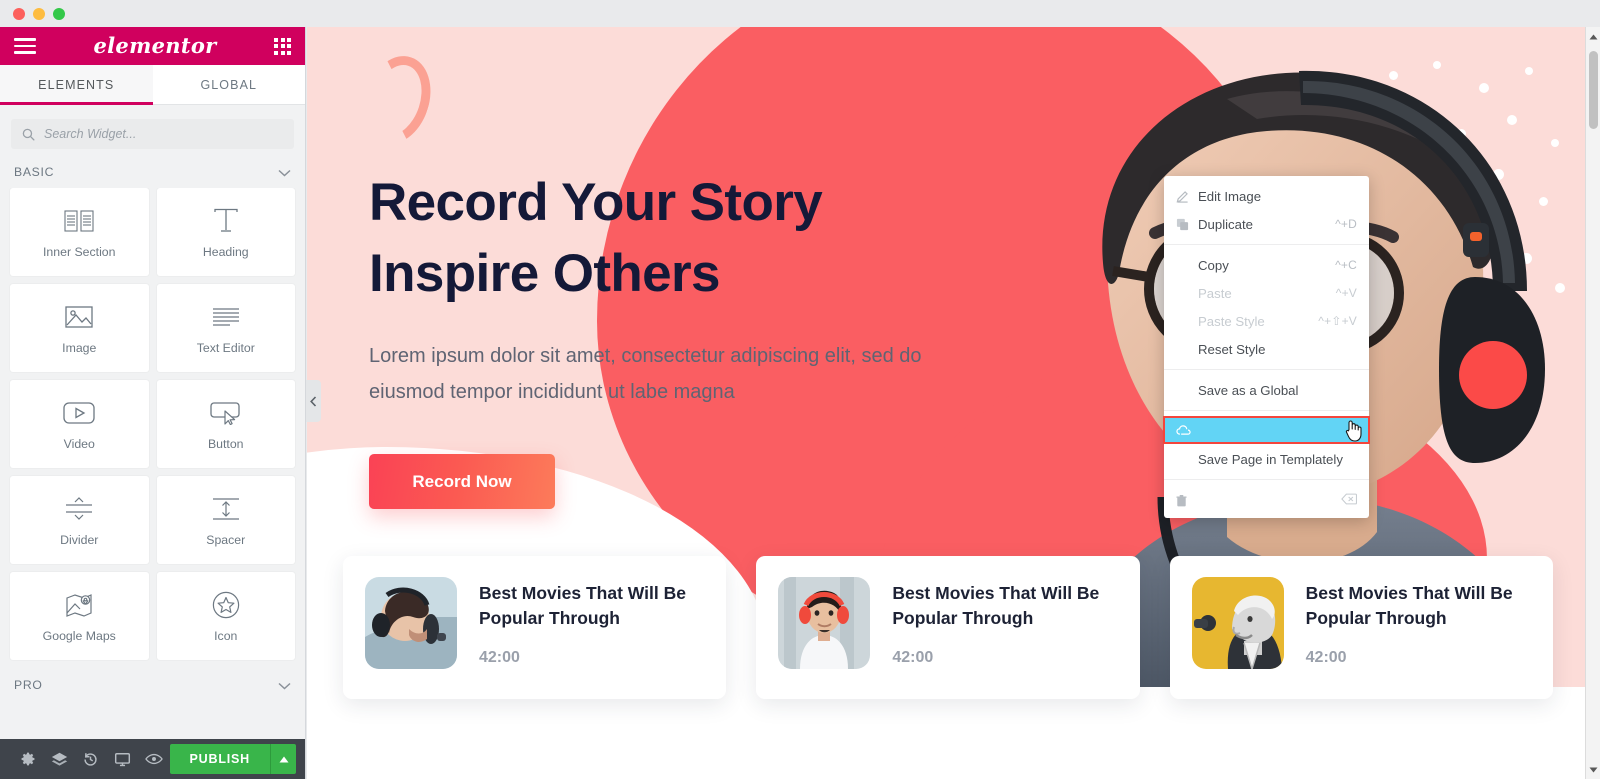 The image size is (1600, 779). What do you see at coordinates (1353, 432) in the screenshot?
I see `pointer-hand-cursor` at bounding box center [1353, 432].